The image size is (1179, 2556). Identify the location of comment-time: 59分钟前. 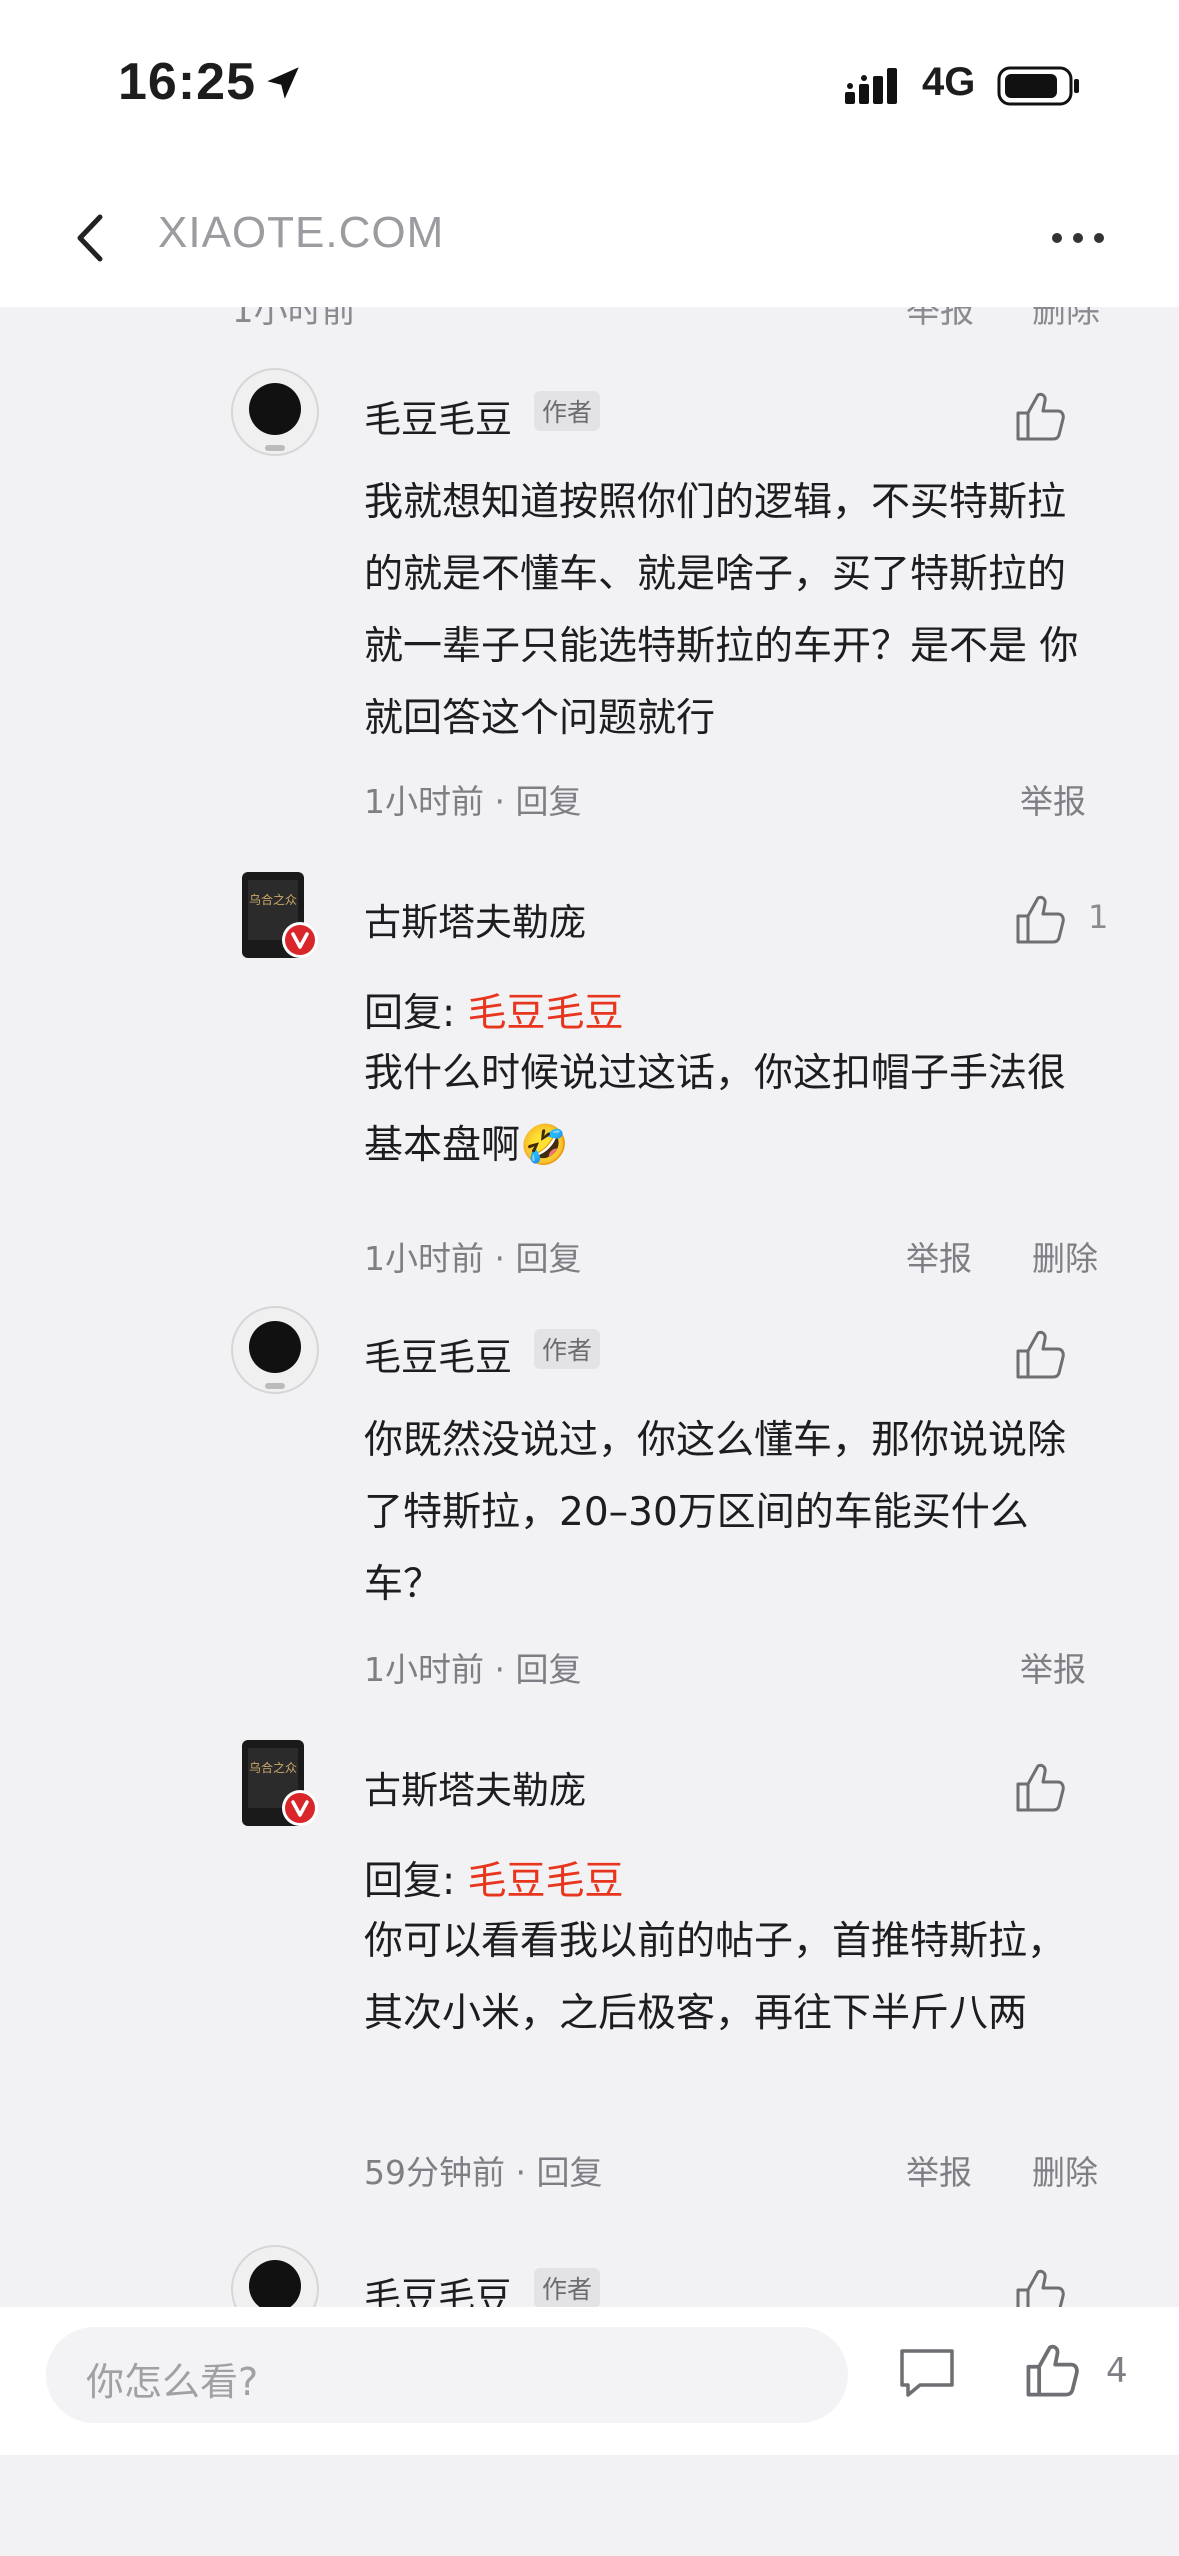
(434, 2172).